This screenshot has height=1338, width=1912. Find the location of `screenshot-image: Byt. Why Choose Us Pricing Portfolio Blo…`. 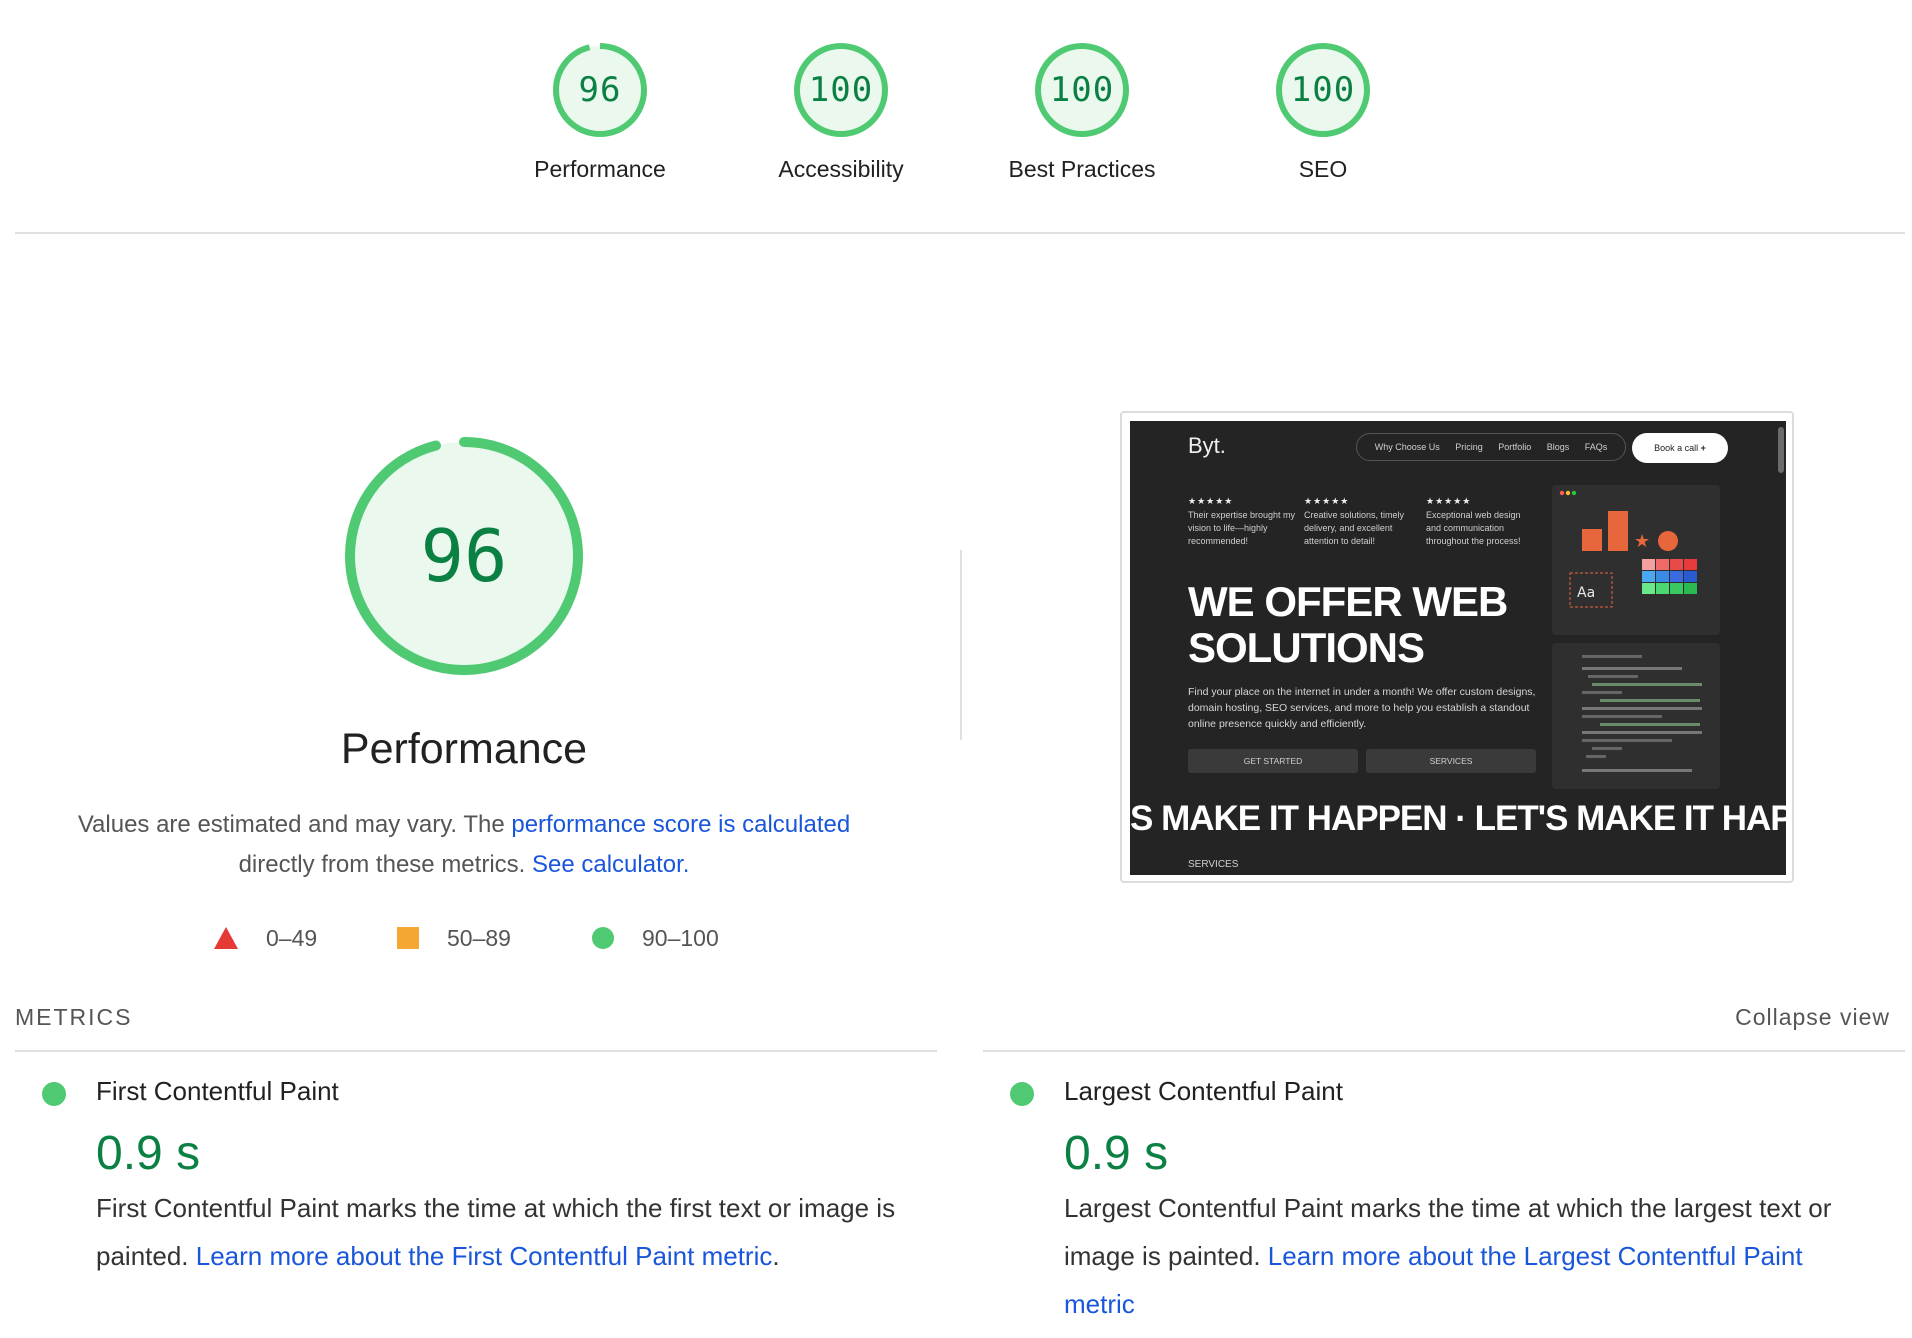

screenshot-image: Byt. Why Choose Us Pricing Portfolio Blo… is located at coordinates (1458, 648).